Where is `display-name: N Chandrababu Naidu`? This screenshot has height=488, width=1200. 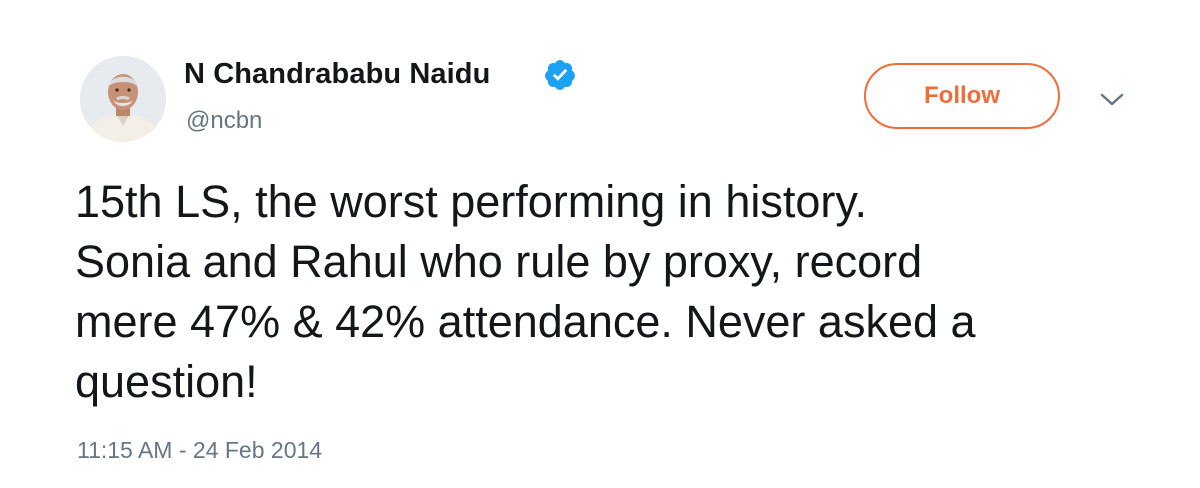
display-name: N Chandrababu Naidu is located at coordinates (337, 74).